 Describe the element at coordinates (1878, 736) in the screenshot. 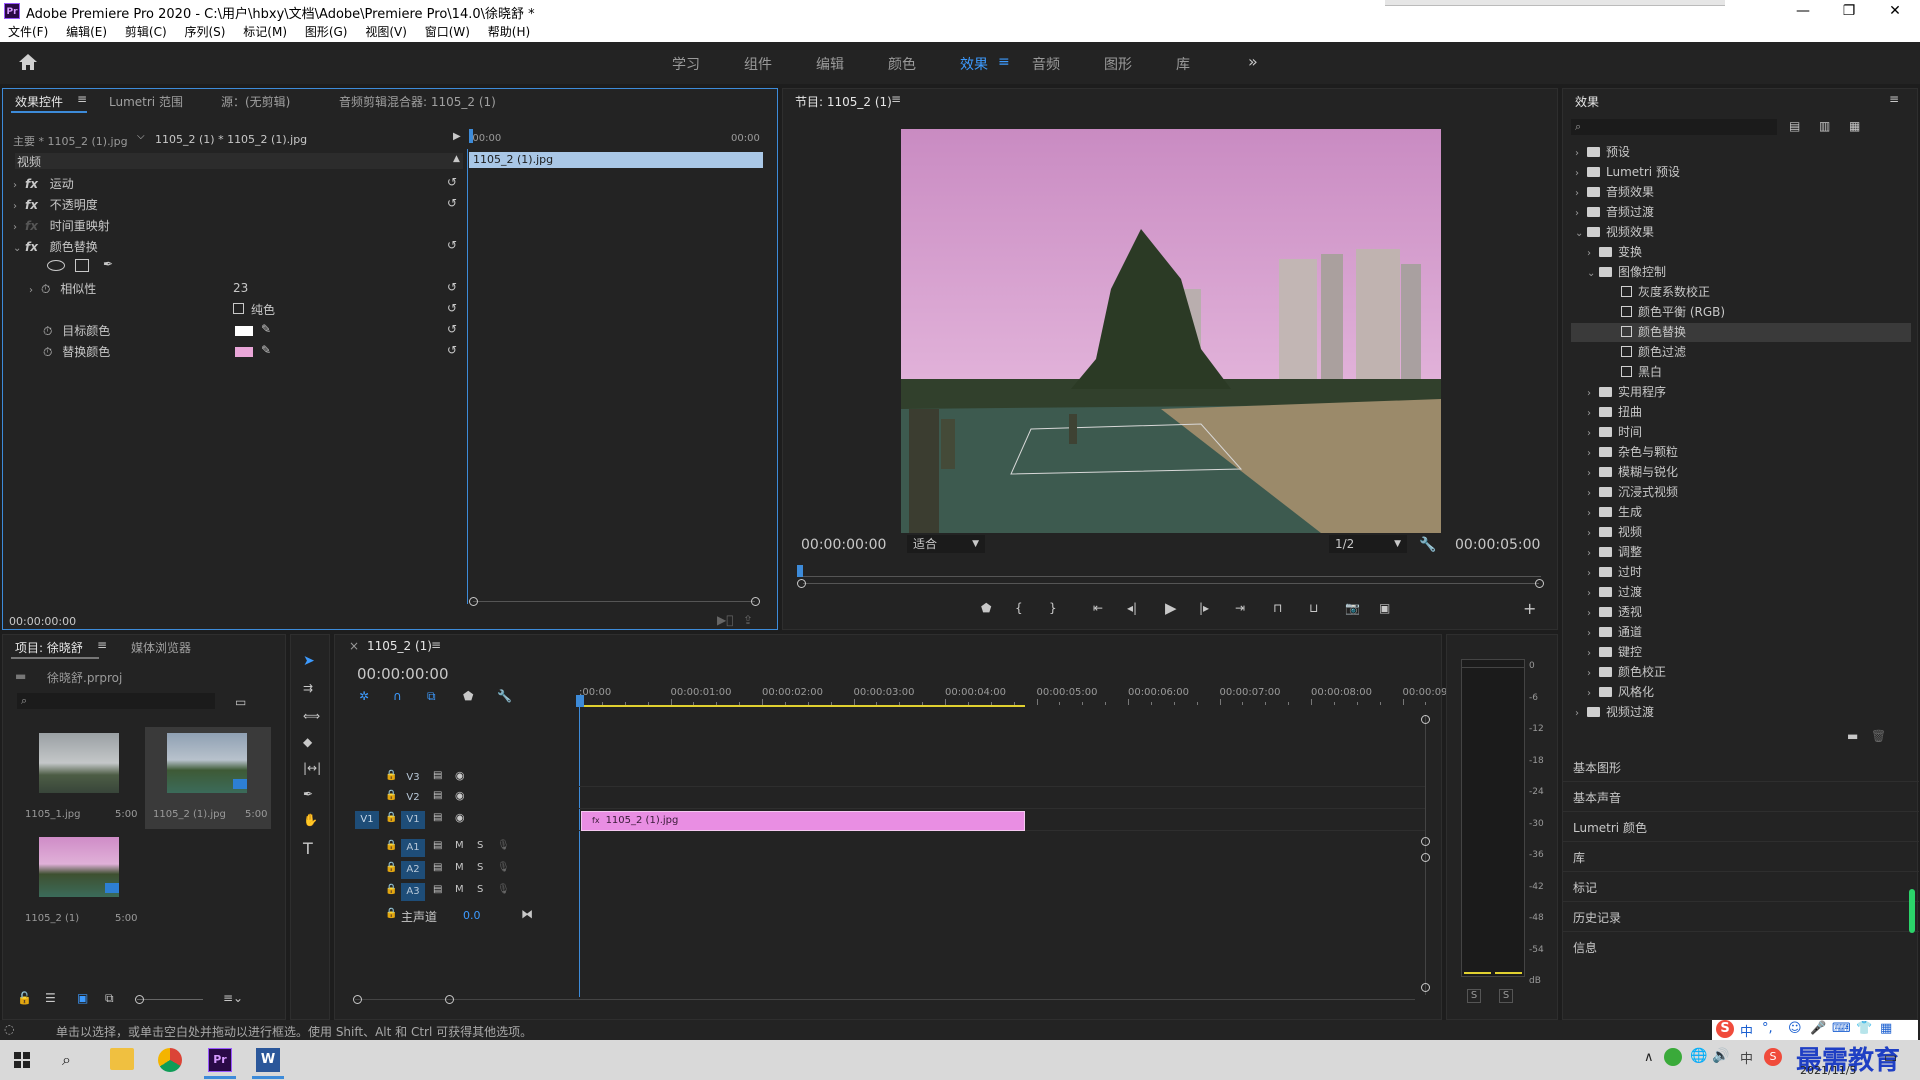

I see `trash-icon: 🗑` at that location.